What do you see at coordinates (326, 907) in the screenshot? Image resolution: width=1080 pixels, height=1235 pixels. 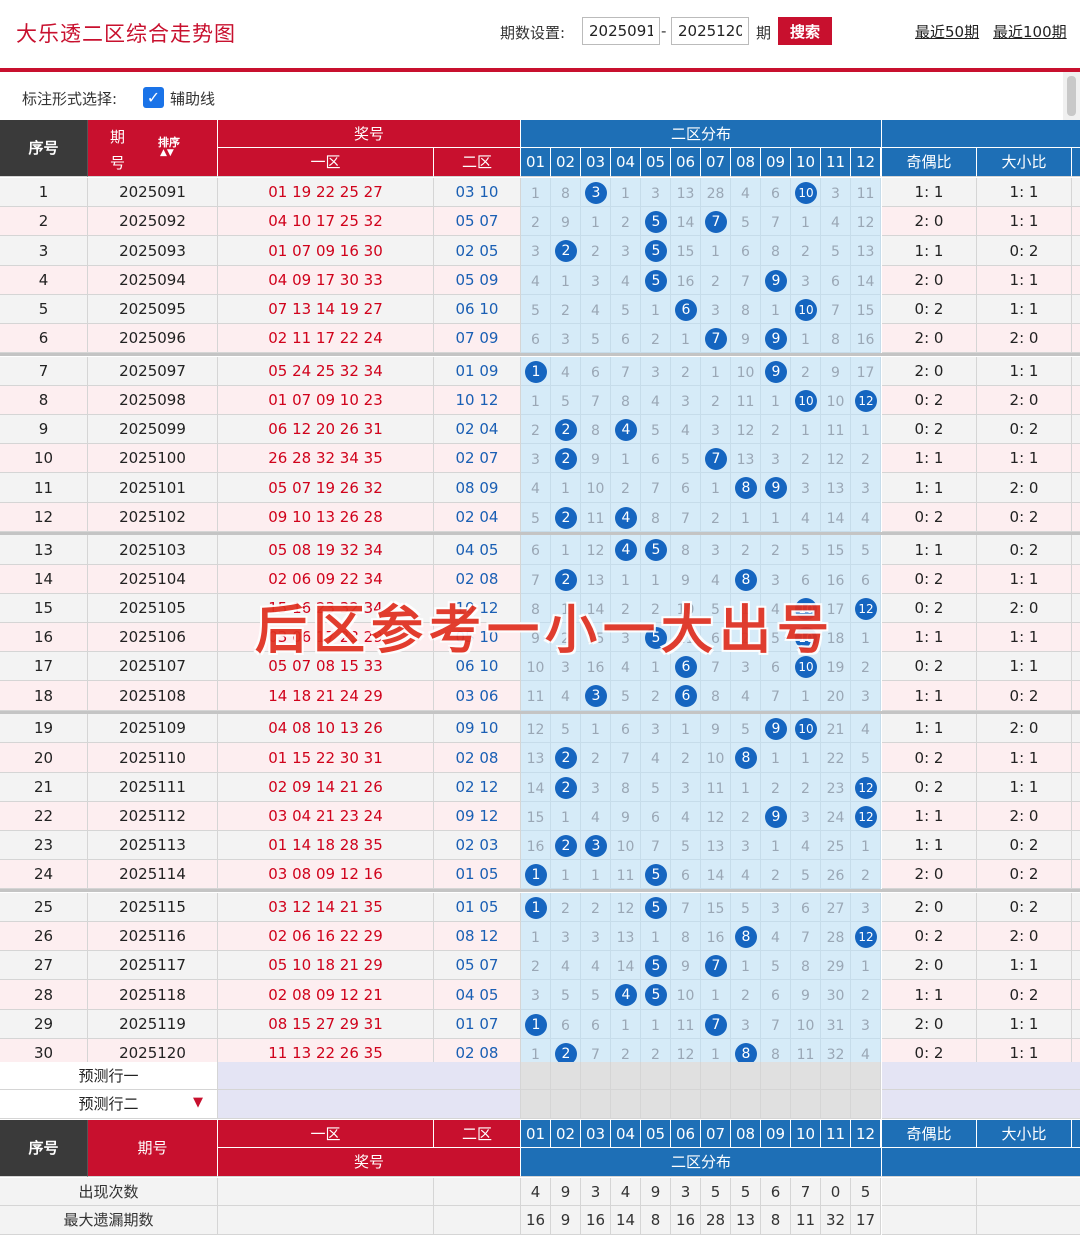 I see `row-front-numbers: 03 12 14 21 35` at bounding box center [326, 907].